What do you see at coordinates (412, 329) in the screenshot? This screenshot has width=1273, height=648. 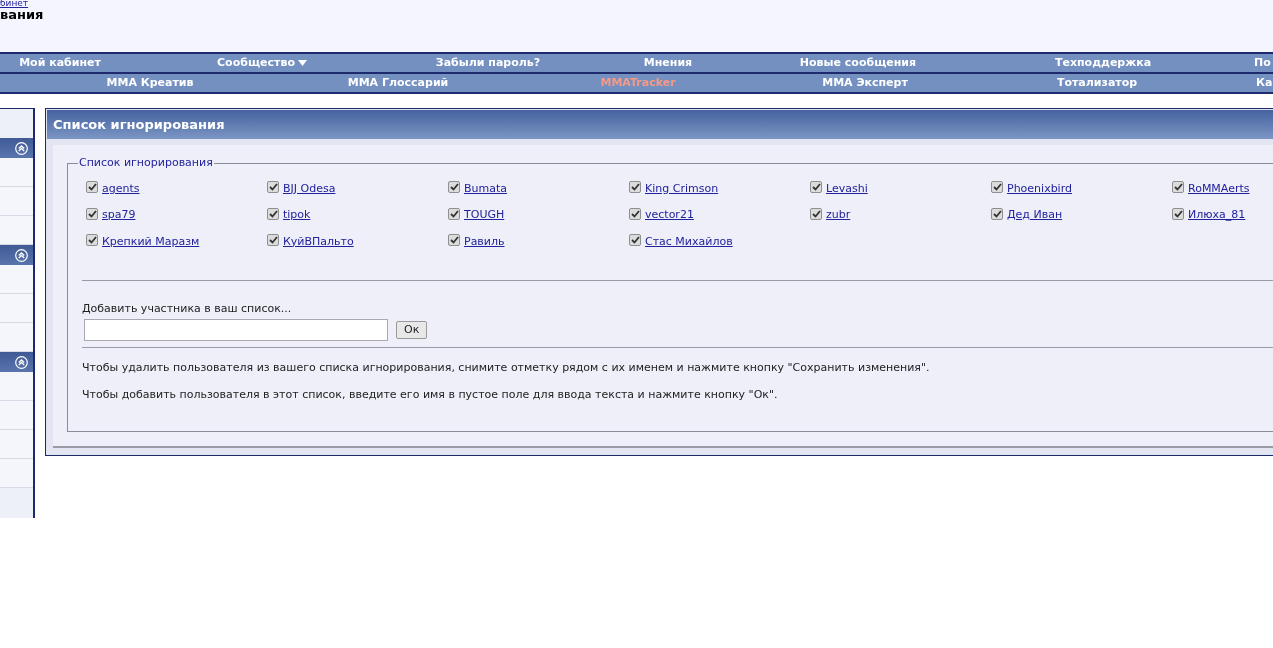 I see `ok-button: Ок` at bounding box center [412, 329].